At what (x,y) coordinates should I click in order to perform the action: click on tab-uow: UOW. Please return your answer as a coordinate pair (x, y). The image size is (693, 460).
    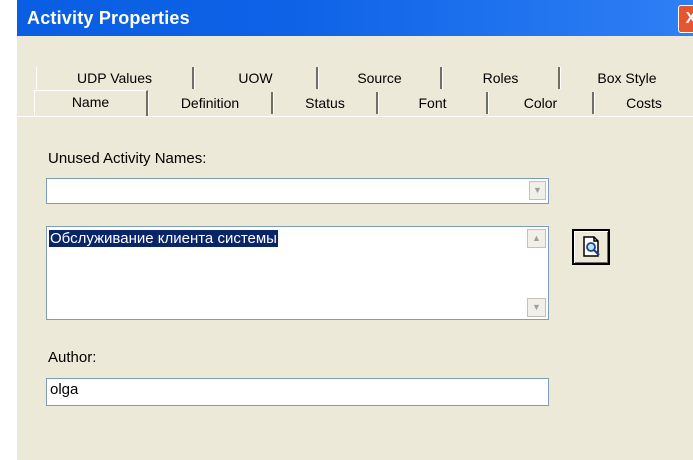
    Looking at the image, I should click on (256, 78).